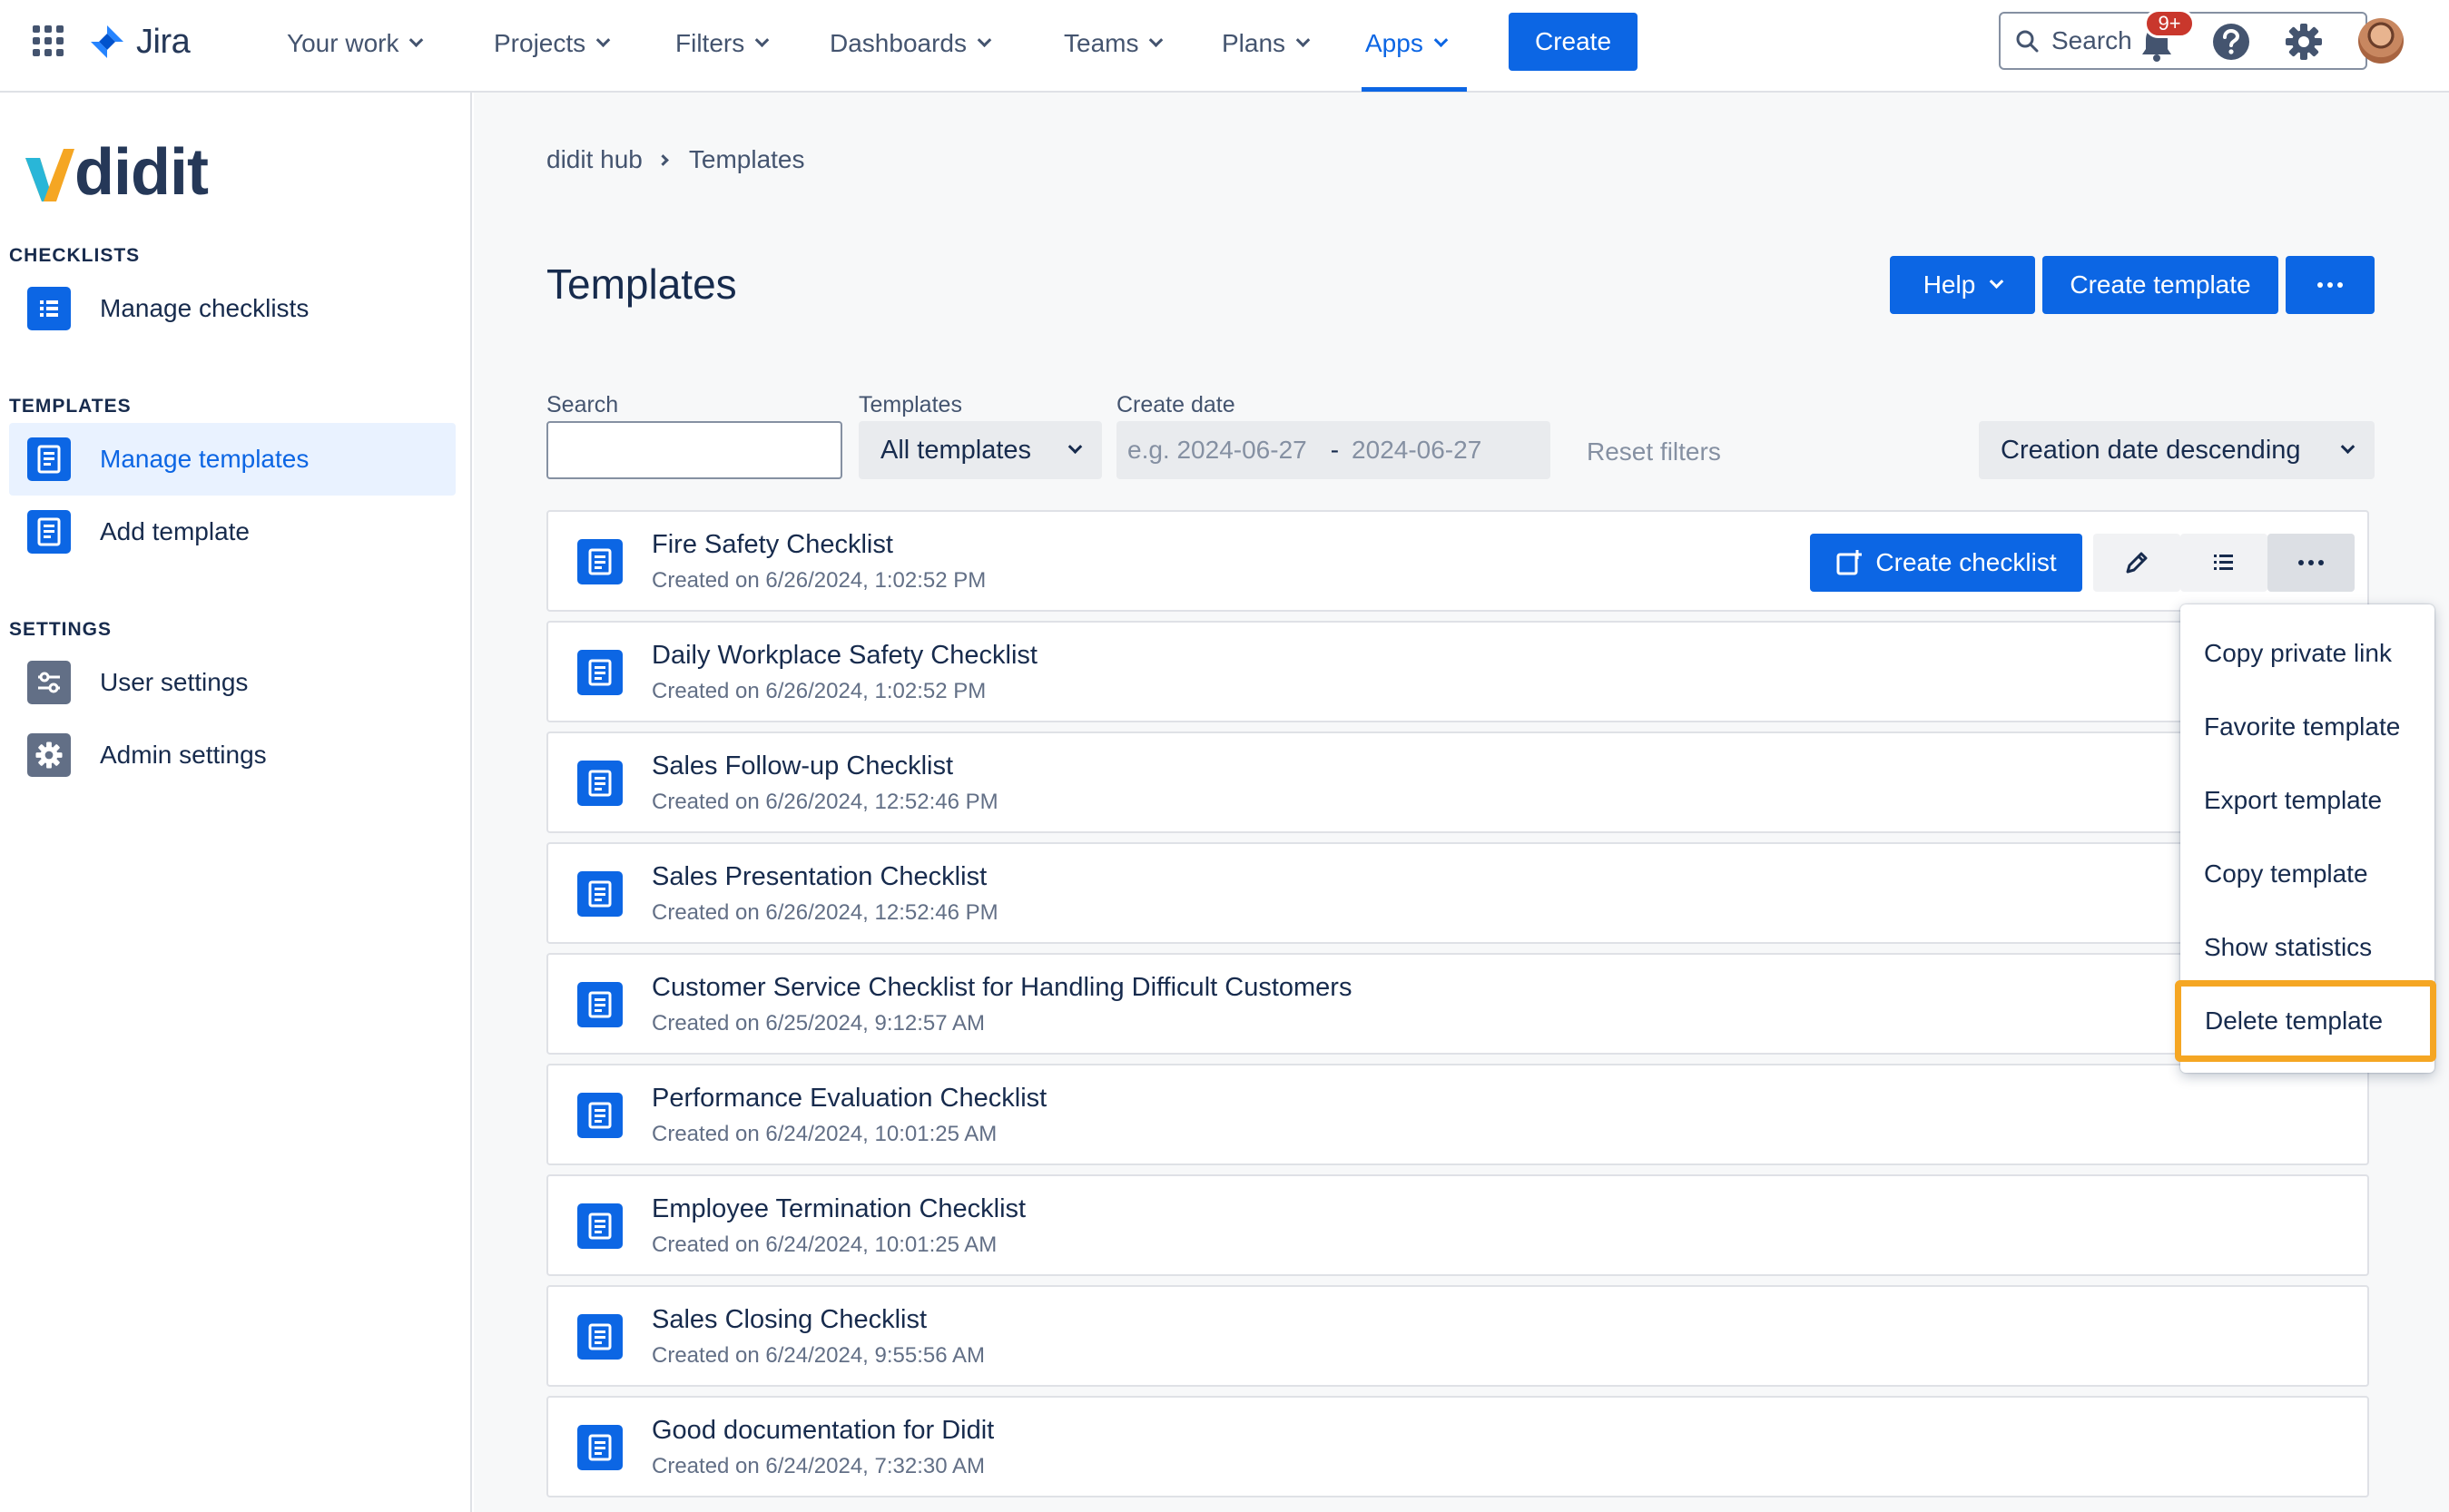 The image size is (2449, 1512). I want to click on ellipsis-icon, so click(2330, 285).